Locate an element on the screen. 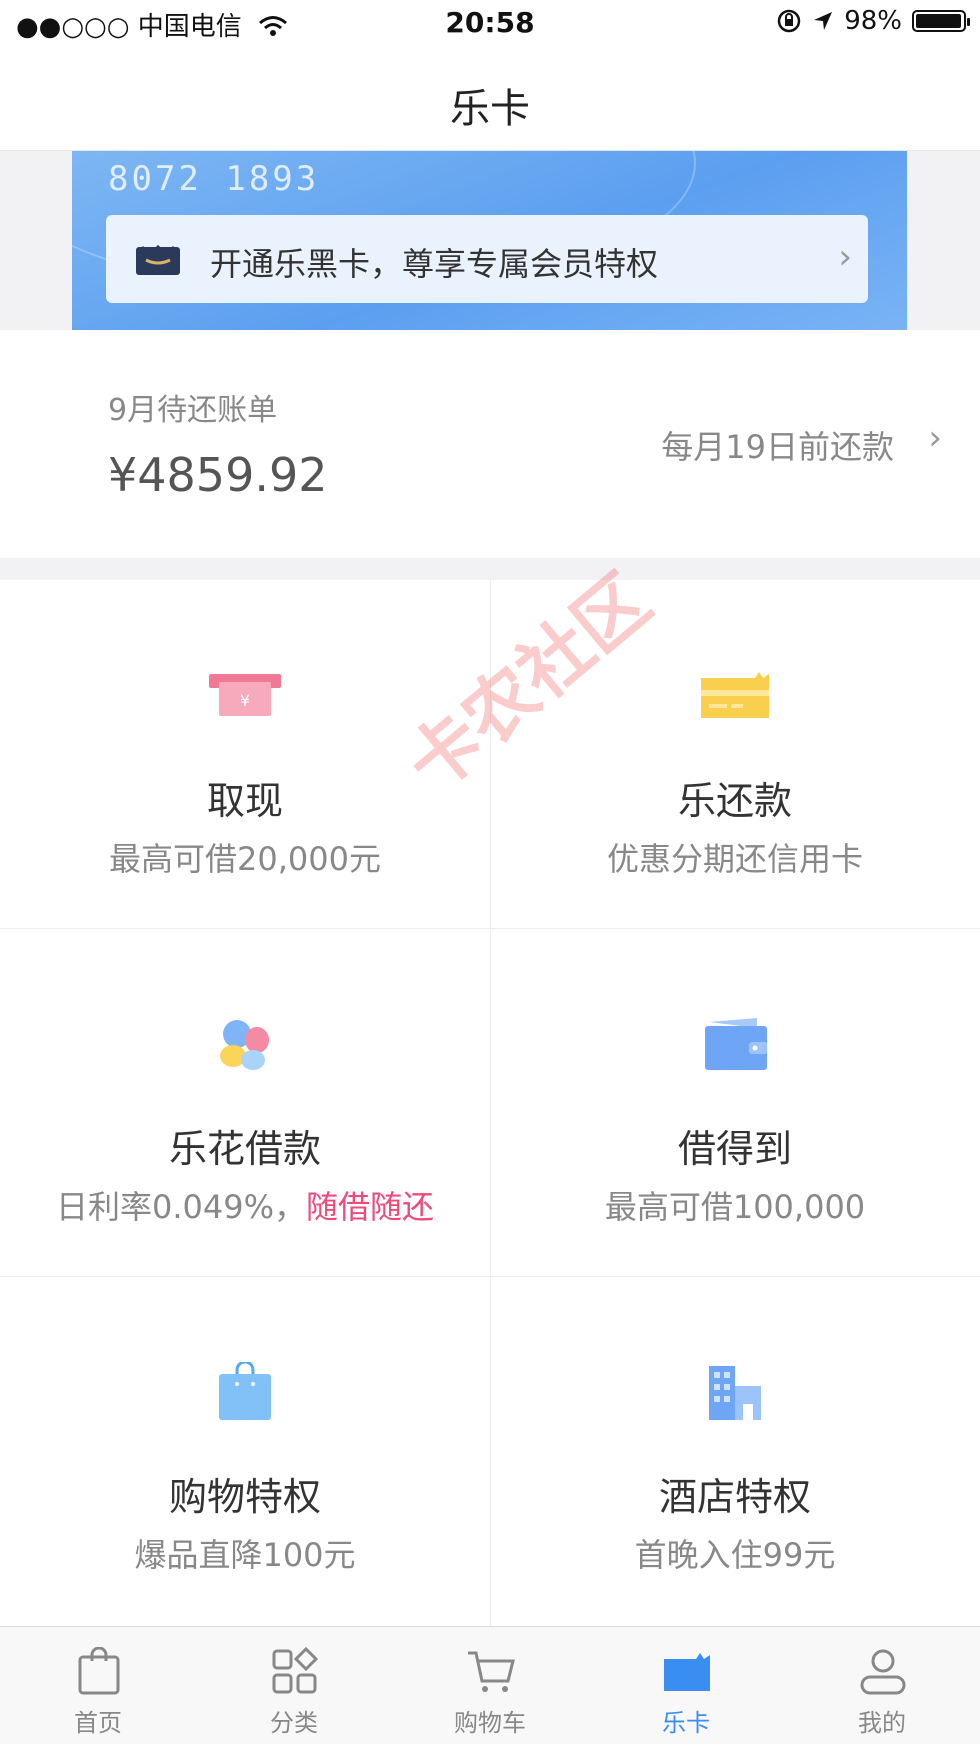 Image resolution: width=980 pixels, height=1744 pixels. tab-home: 首页 is located at coordinates (98, 1685).